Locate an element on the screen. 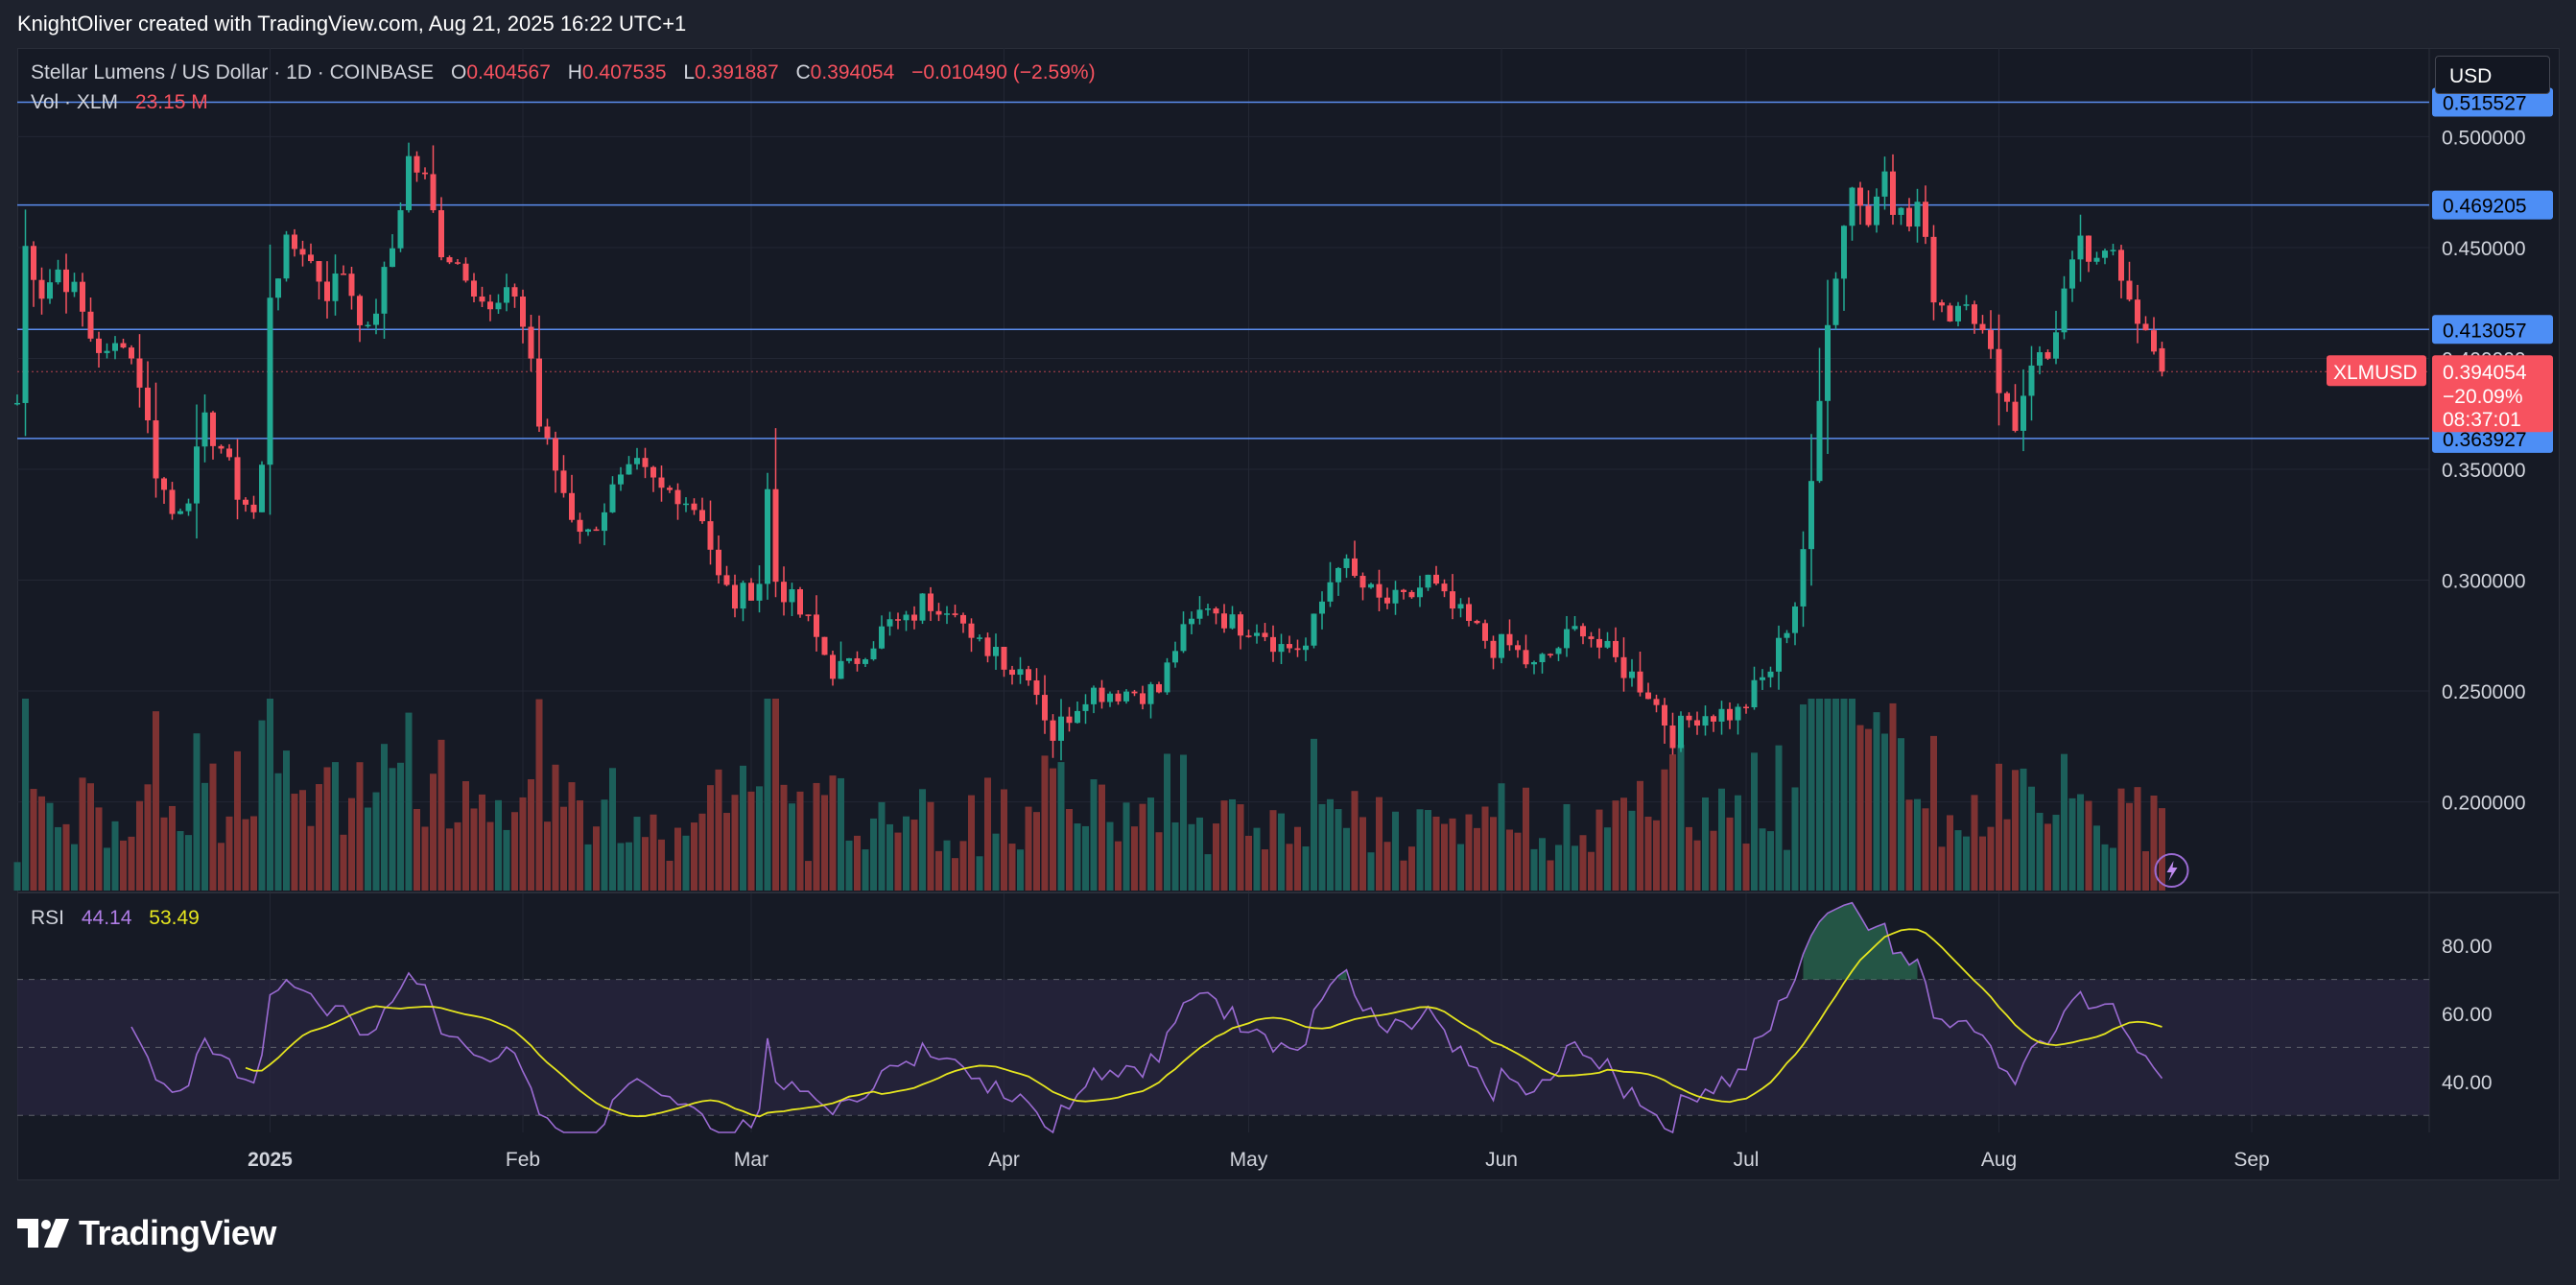 The height and width of the screenshot is (1285, 2576). hline-price-label: 0.469205 is located at coordinates (2485, 207).